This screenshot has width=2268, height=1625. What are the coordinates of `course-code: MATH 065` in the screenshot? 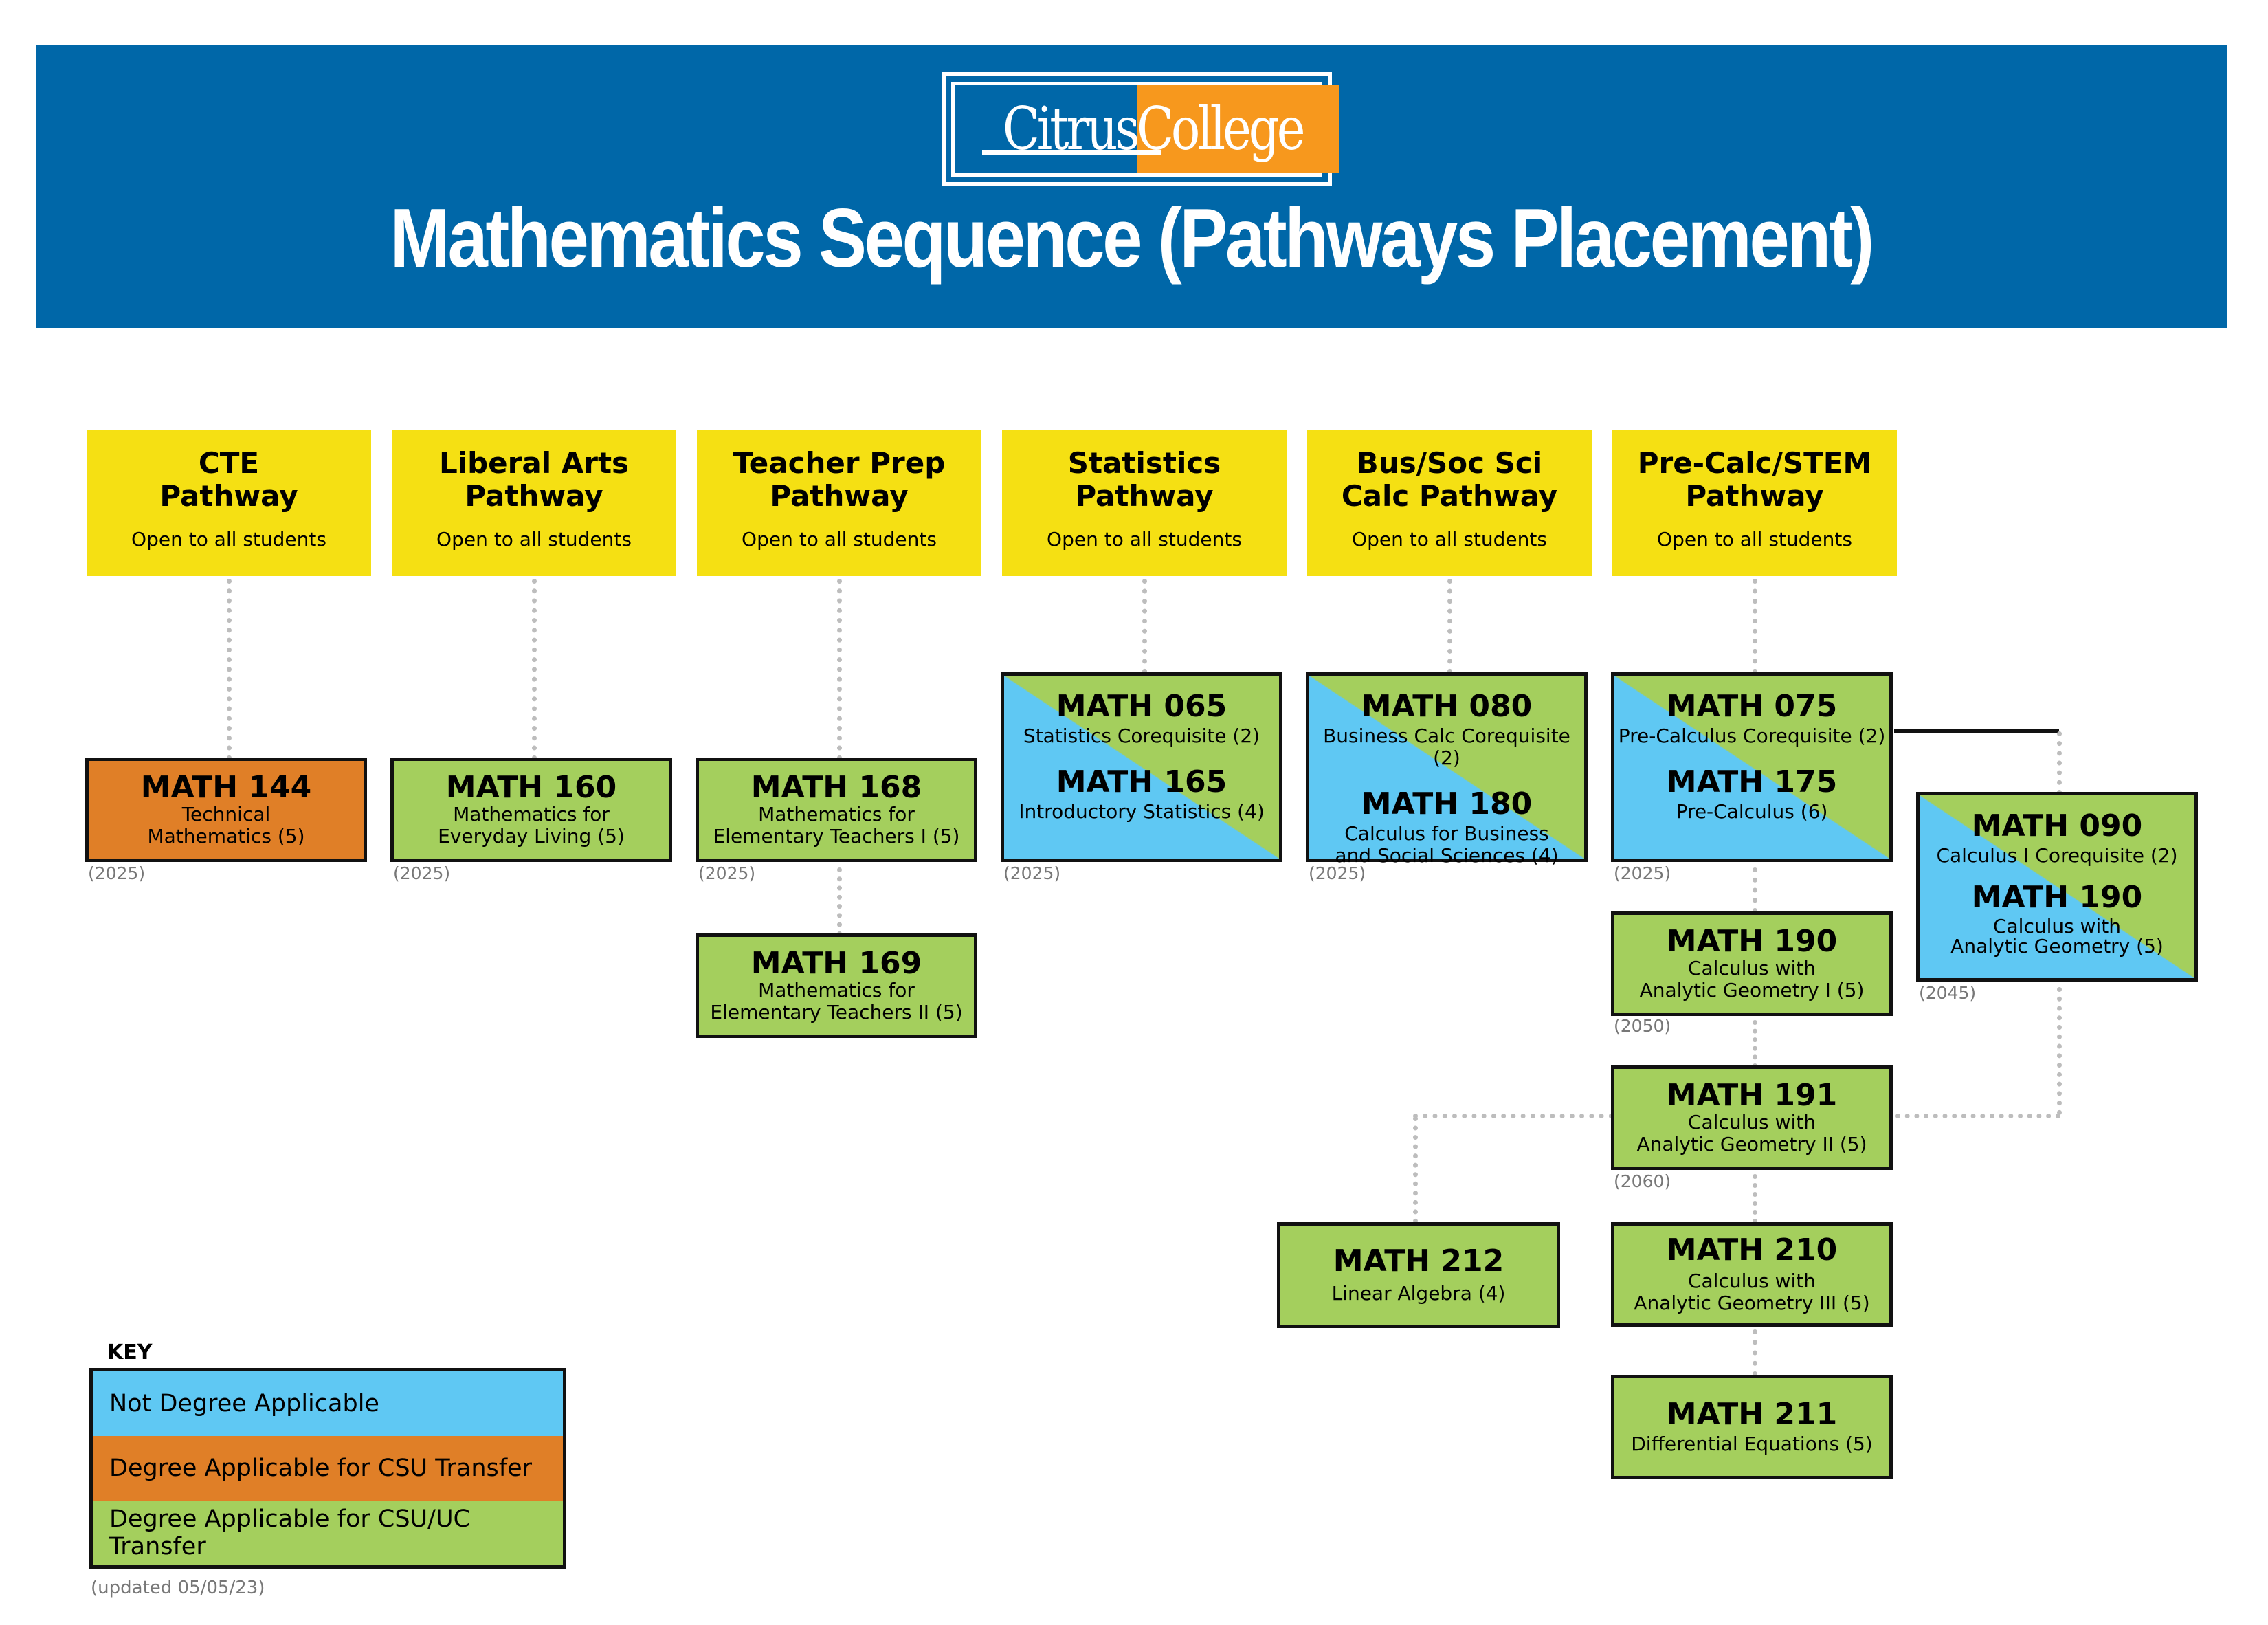 It's located at (1141, 706).